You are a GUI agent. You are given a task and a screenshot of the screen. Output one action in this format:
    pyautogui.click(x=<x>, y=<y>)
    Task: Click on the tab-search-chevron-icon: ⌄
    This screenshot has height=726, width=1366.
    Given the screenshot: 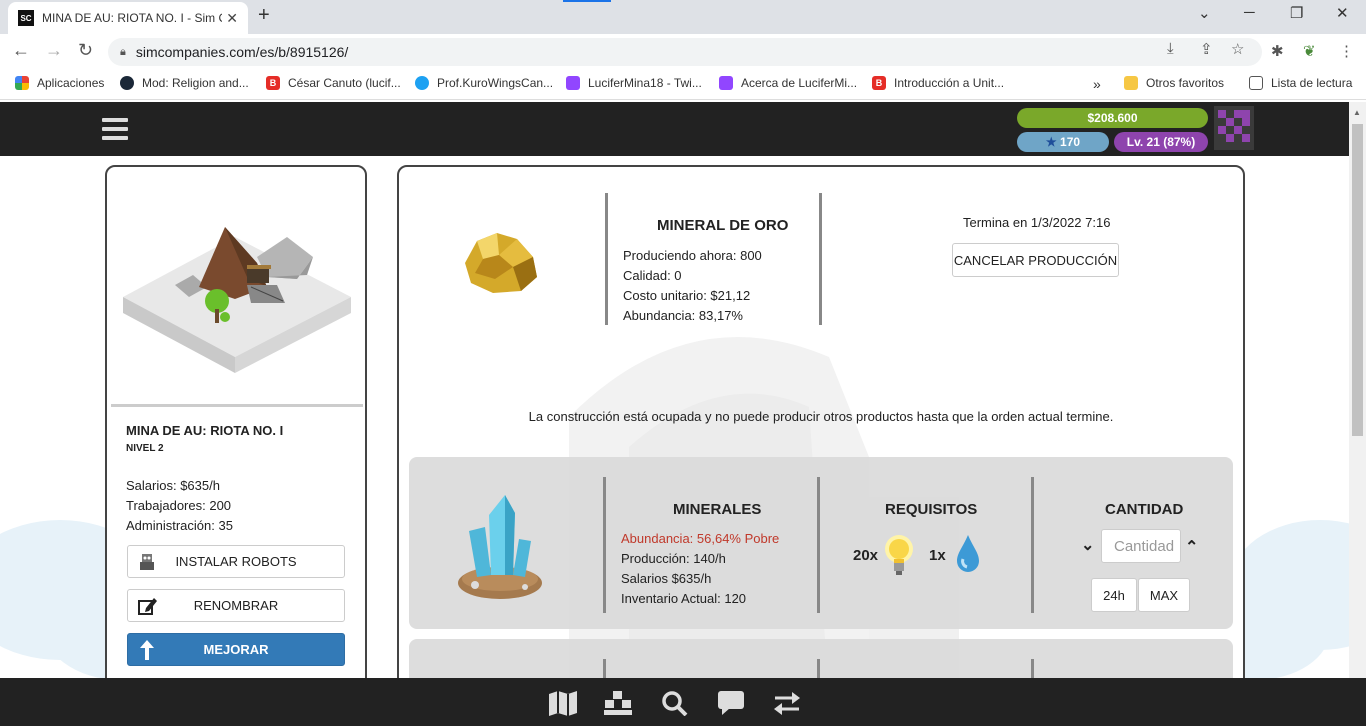 What is the action you would take?
    pyautogui.click(x=1204, y=13)
    